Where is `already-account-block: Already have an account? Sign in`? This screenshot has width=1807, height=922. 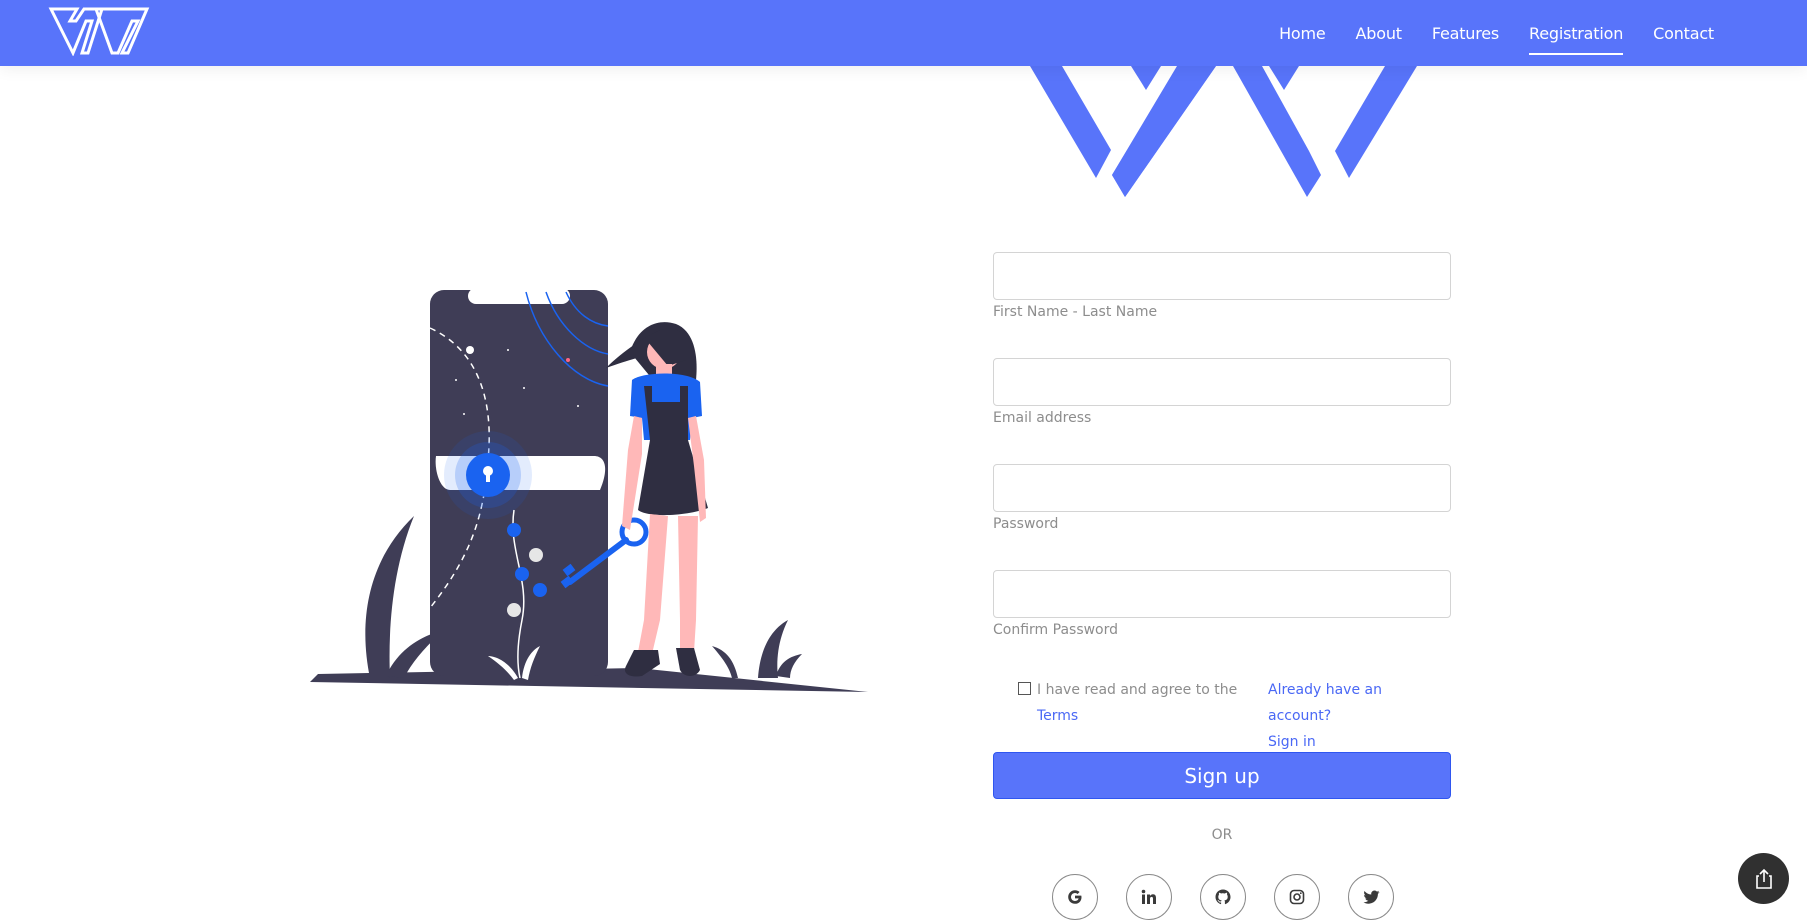
already-account-block: Already have an account? Sign in is located at coordinates (1358, 716).